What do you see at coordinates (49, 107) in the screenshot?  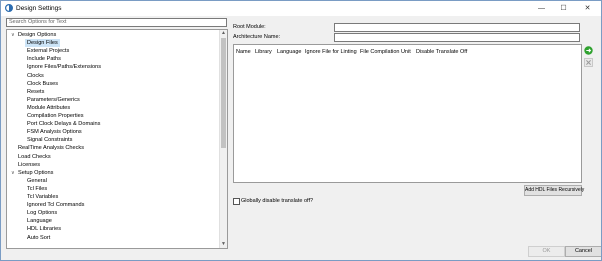 I see `tree-item-label: Module Attributes` at bounding box center [49, 107].